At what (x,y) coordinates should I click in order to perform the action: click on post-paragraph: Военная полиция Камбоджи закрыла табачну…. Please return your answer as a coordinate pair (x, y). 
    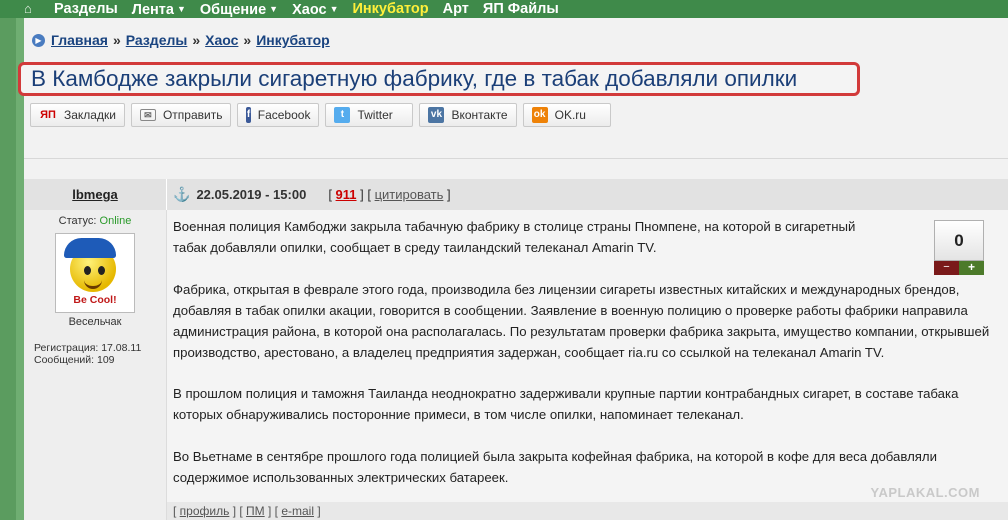
    Looking at the image, I should click on (514, 237).